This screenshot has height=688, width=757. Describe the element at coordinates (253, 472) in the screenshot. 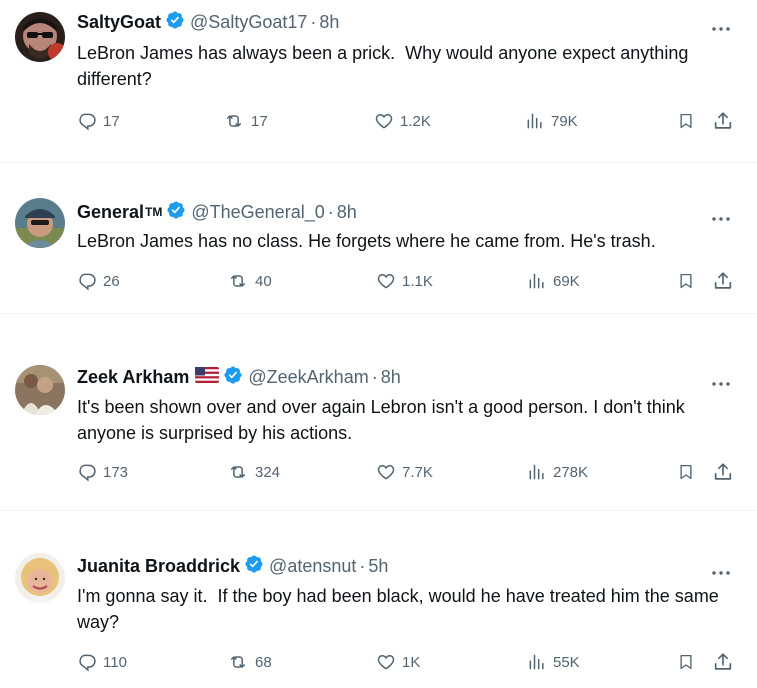

I see `repost-button: 324` at that location.